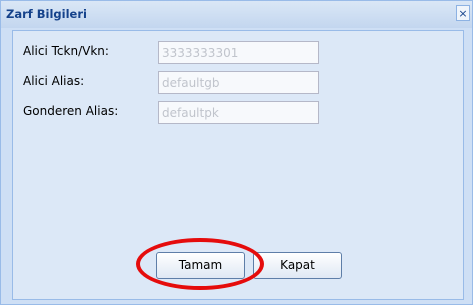  What do you see at coordinates (238, 112) in the screenshot?
I see `gonderen-alias-input: defaultpk` at bounding box center [238, 112].